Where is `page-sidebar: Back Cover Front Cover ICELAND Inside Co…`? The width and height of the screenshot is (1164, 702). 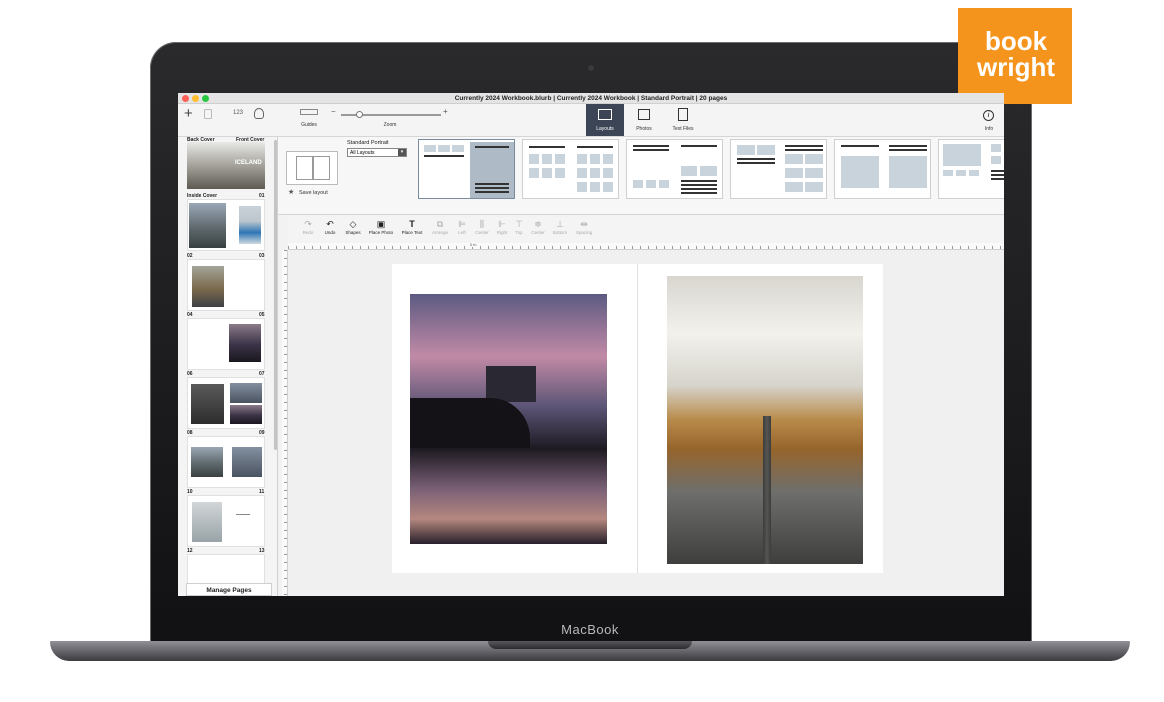 page-sidebar: Back Cover Front Cover ICELAND Inside Co… is located at coordinates (228, 366).